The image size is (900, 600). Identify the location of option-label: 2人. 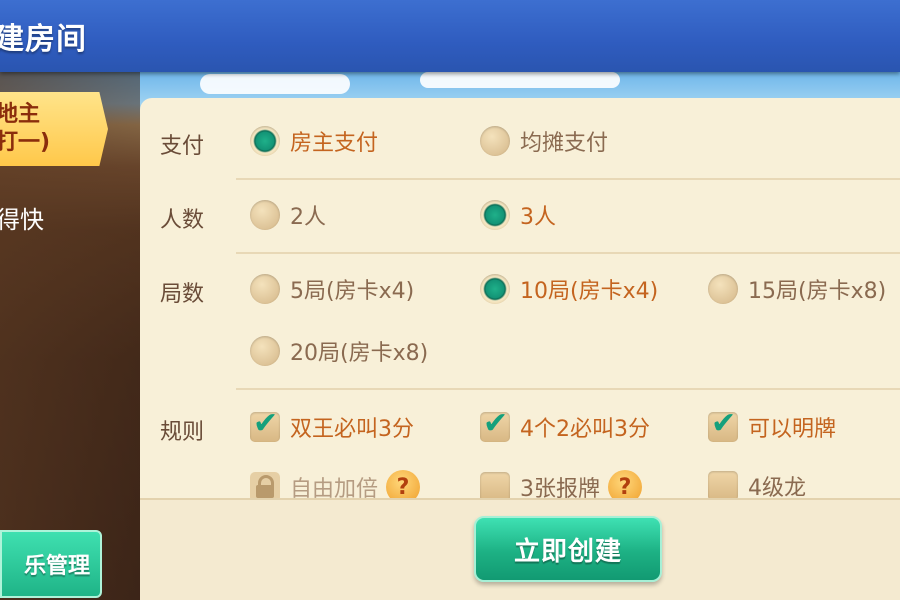
(308, 217).